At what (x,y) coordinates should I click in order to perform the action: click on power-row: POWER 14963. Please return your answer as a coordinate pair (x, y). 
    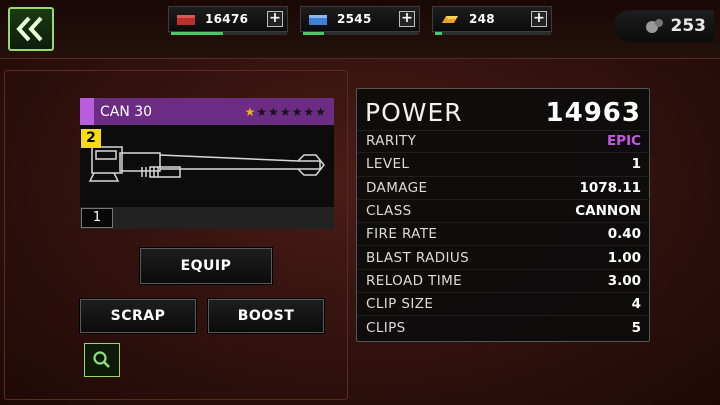
    Looking at the image, I should click on (504, 113).